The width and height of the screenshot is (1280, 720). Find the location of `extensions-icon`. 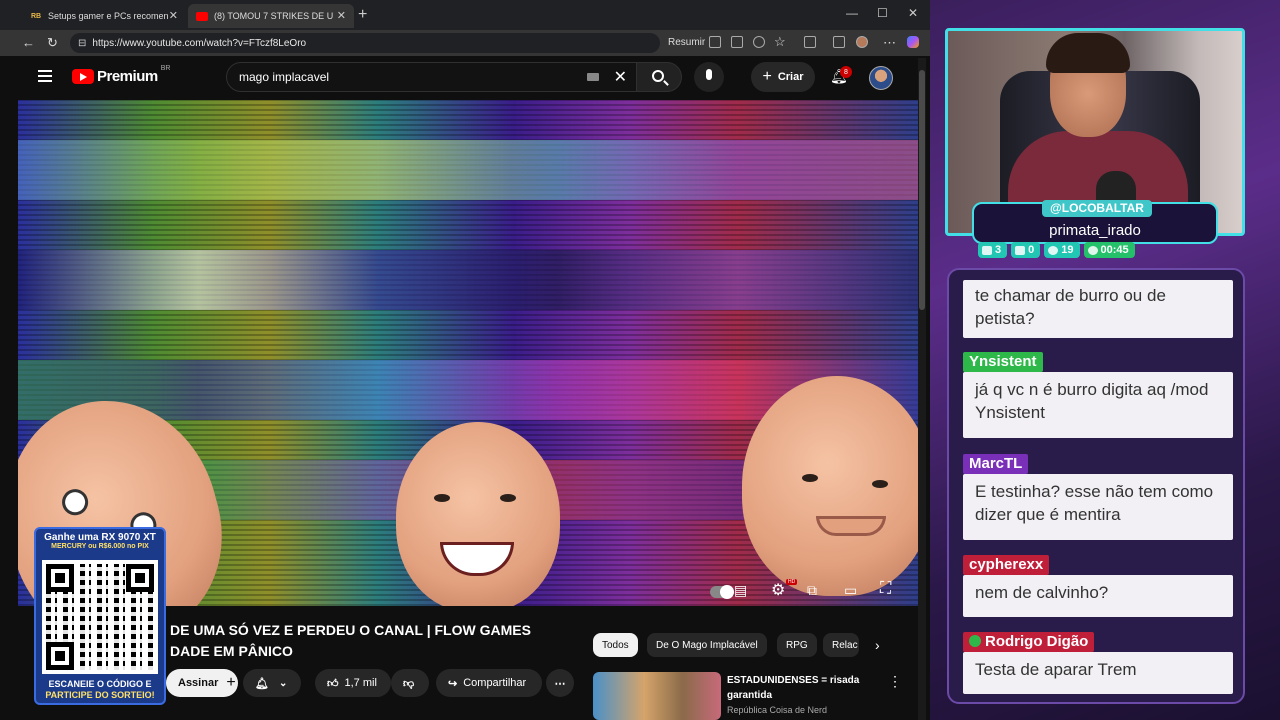

extensions-icon is located at coordinates (810, 42).